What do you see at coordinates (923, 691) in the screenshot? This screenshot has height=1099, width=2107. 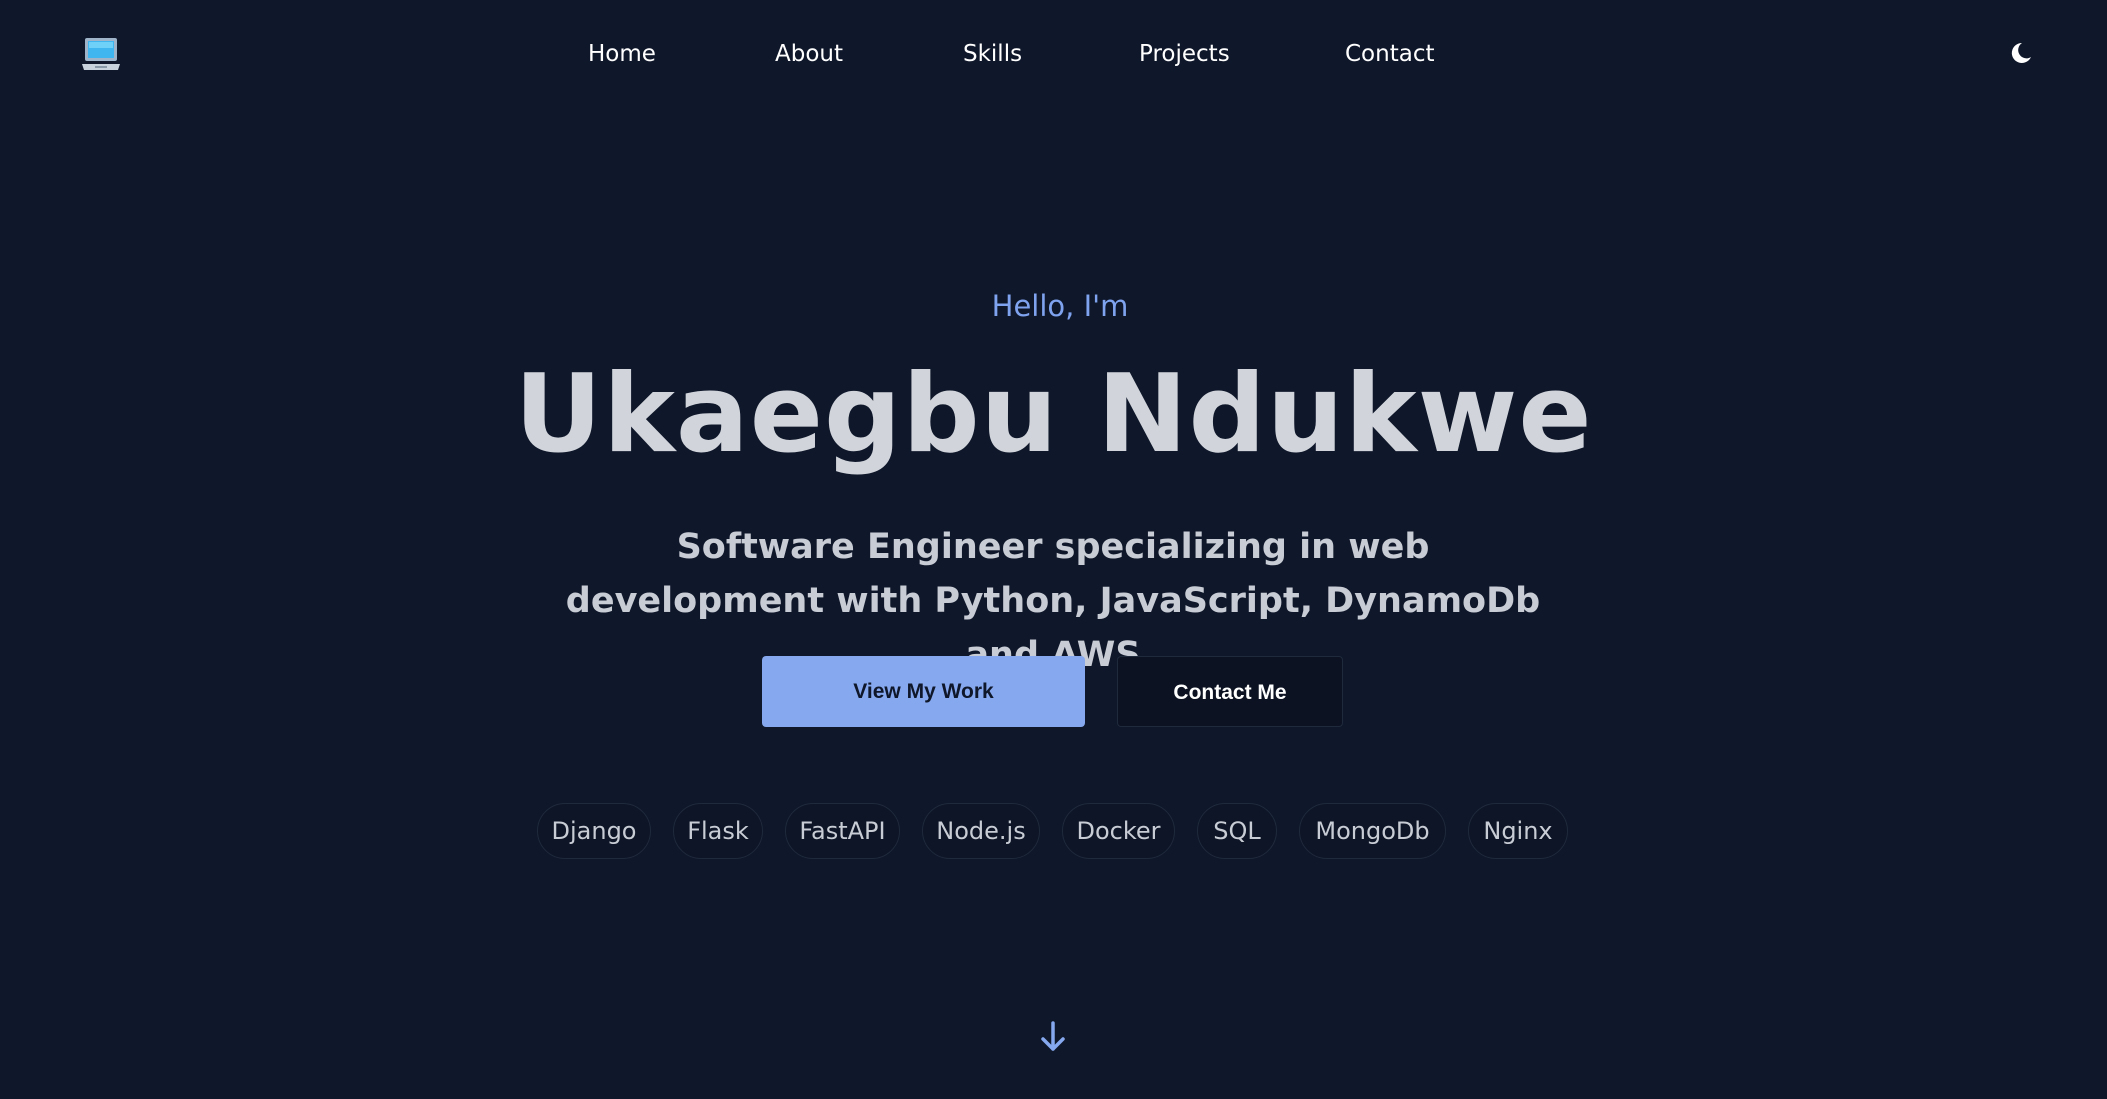 I see `view-my-work-button: View My Work` at bounding box center [923, 691].